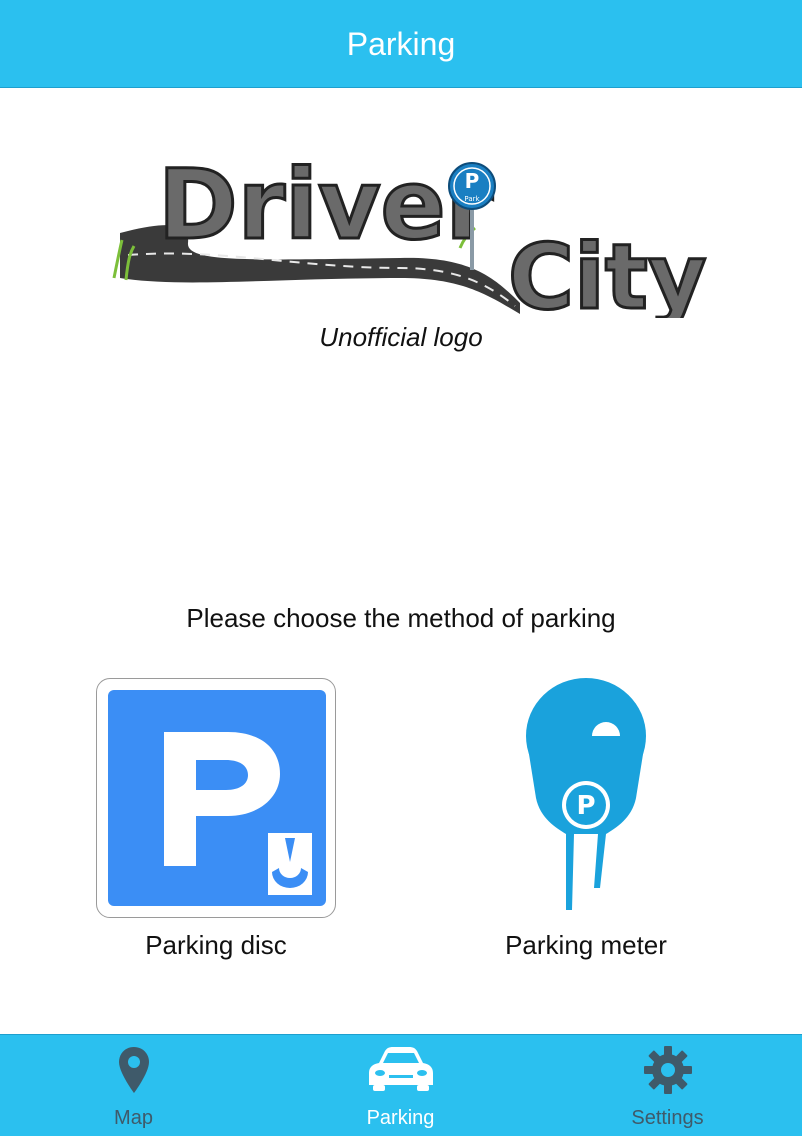 This screenshot has height=1137, width=802. Describe the element at coordinates (216, 945) in the screenshot. I see `parking-disc-label: Parking disc` at that location.